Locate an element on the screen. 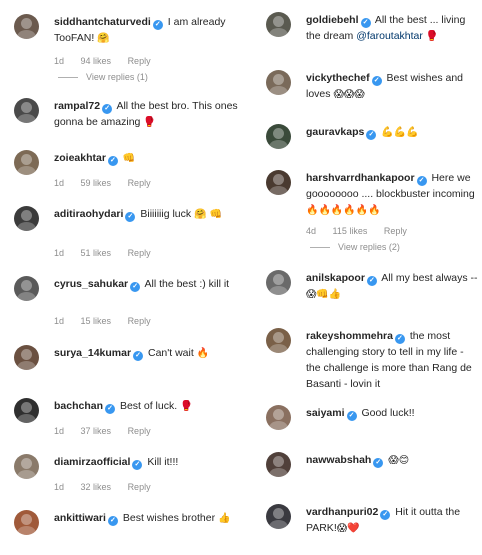 The width and height of the screenshot is (482, 555). comment-likes: 115 likes is located at coordinates (350, 231).